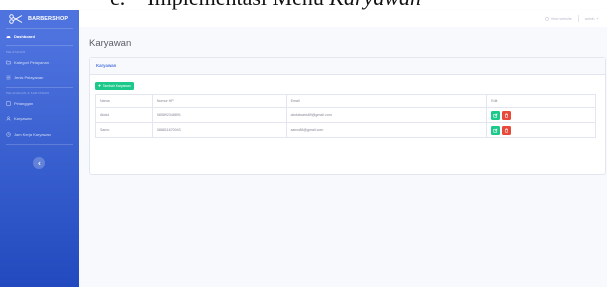 This screenshot has width=607, height=287. I want to click on cell-nomor-hp: 085892348891, so click(219, 115).